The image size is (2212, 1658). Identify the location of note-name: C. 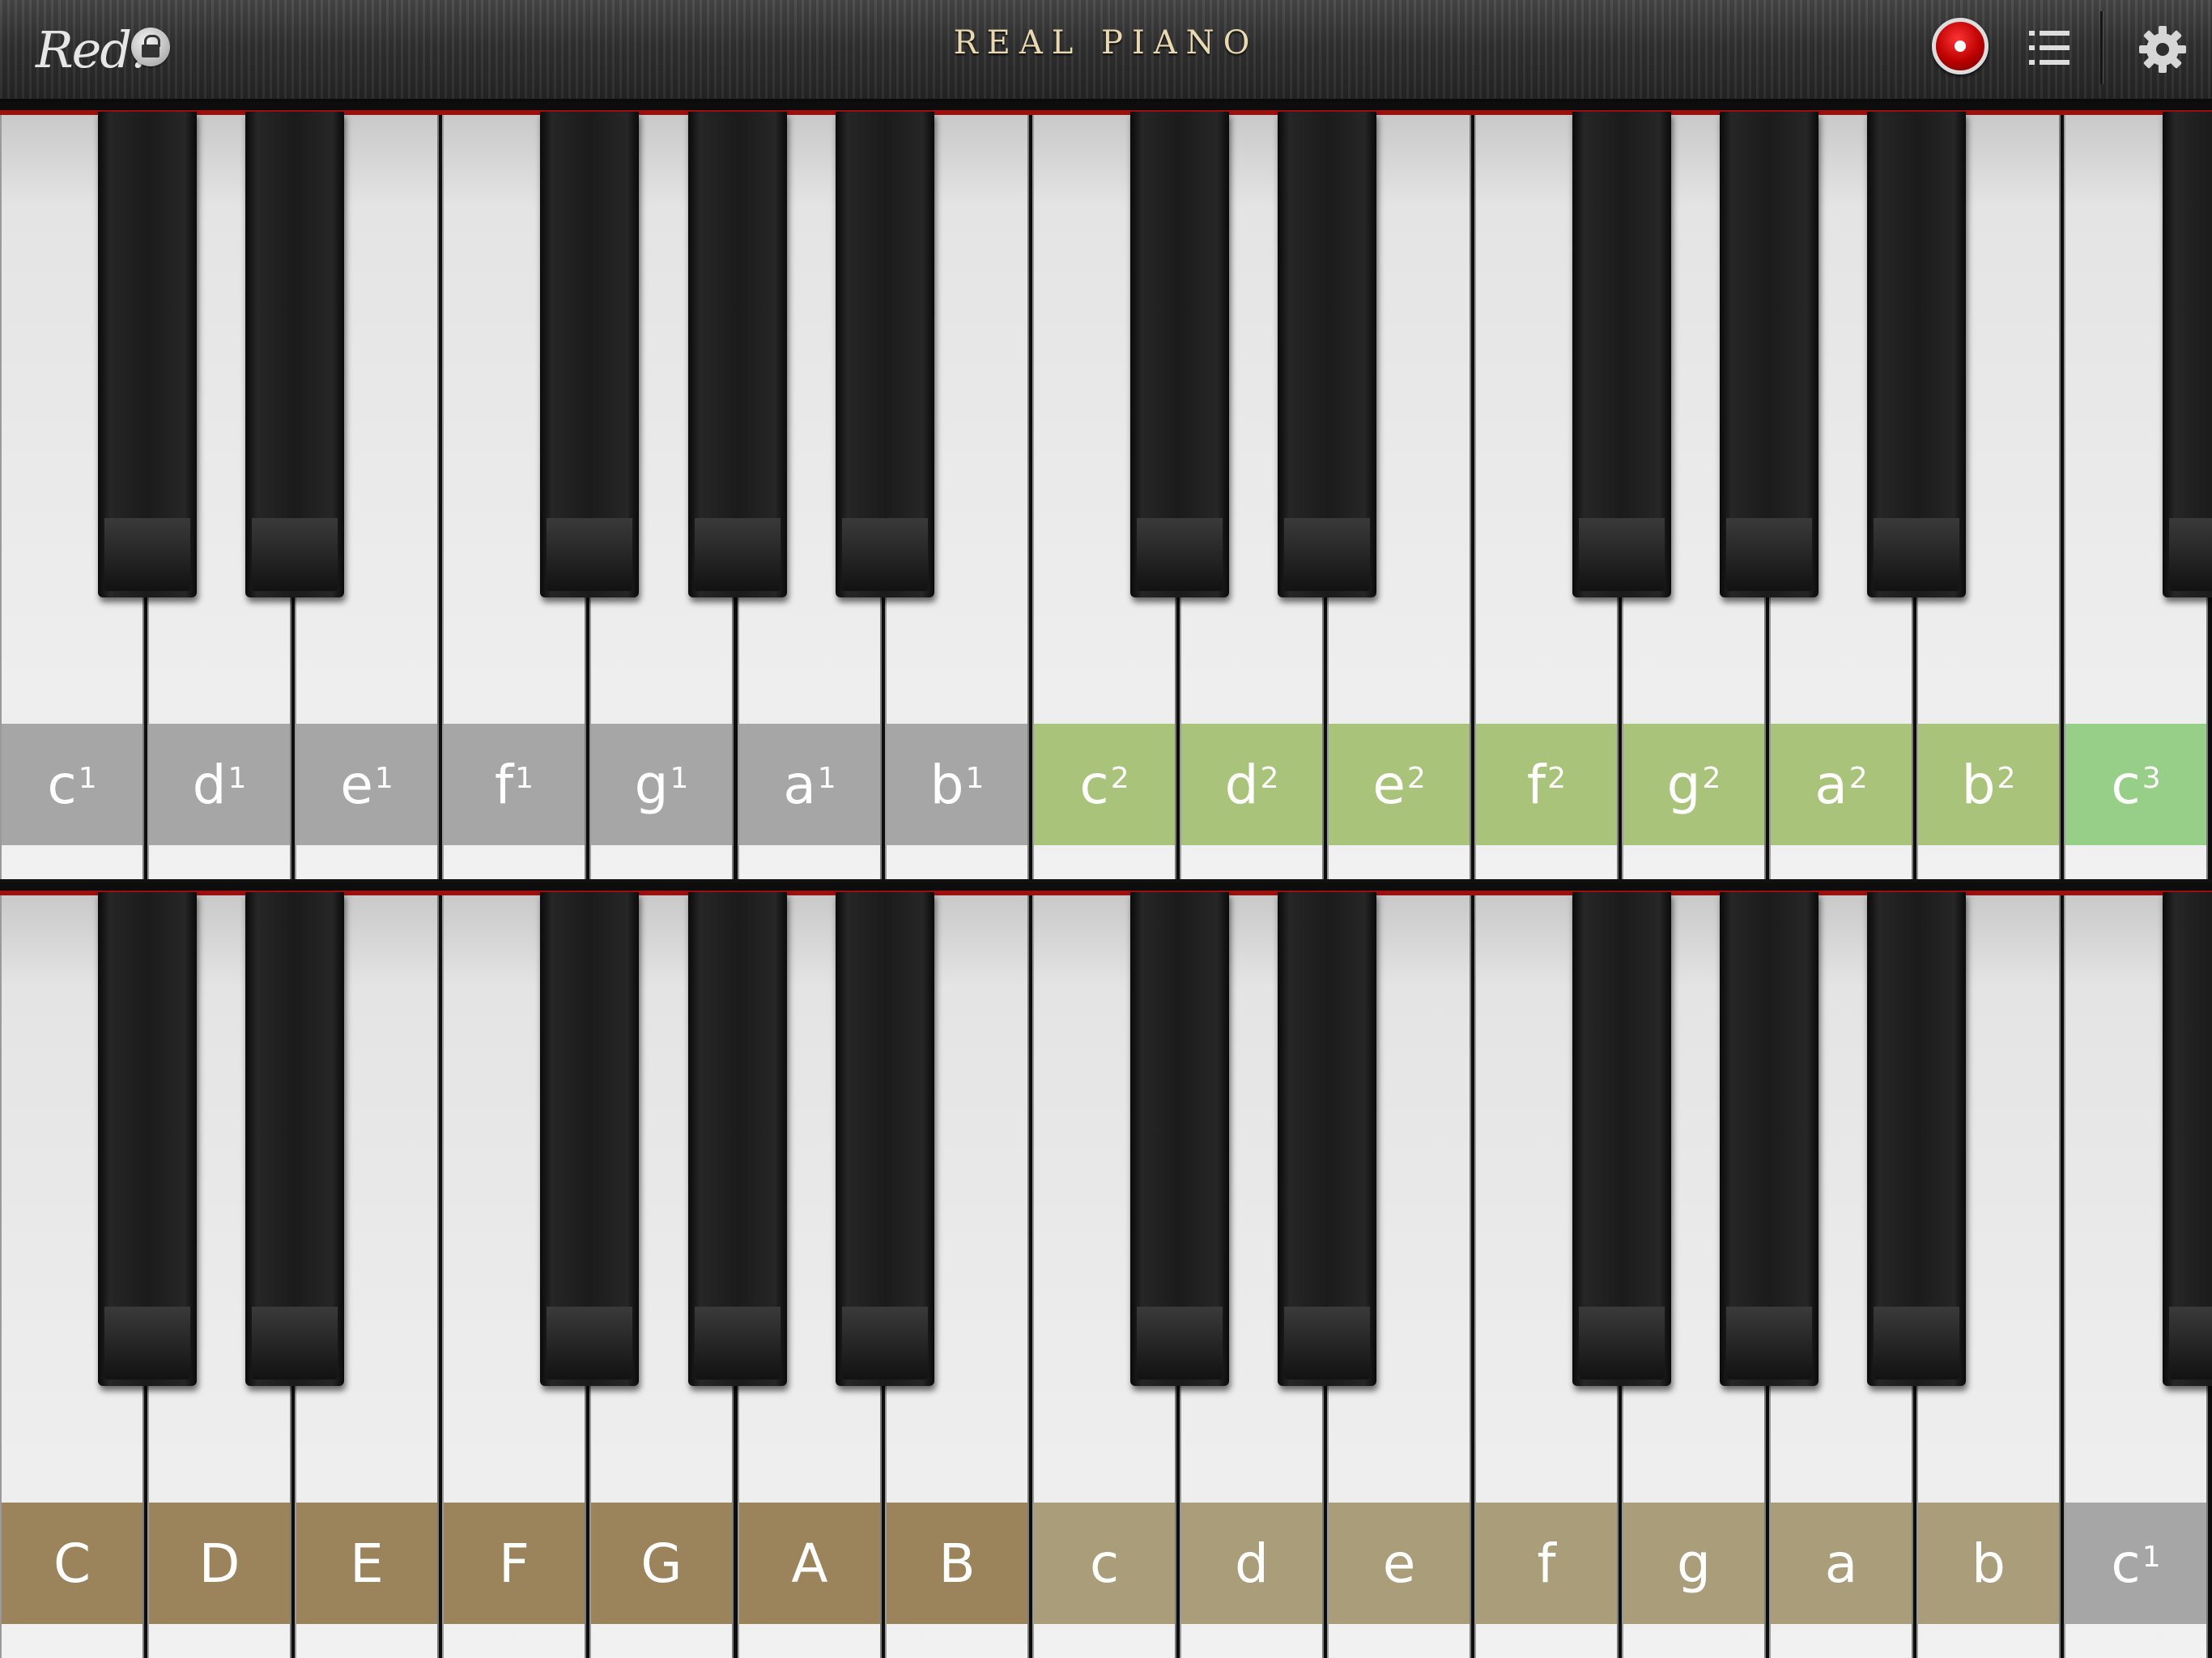
(72, 1563).